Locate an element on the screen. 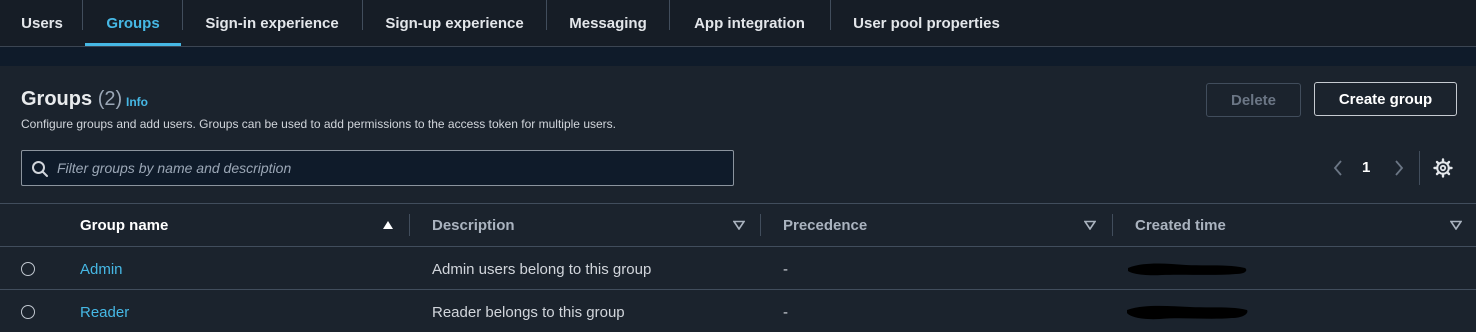 This screenshot has width=1476, height=332. tab-user-pool-properties: User pool properties is located at coordinates (926, 23).